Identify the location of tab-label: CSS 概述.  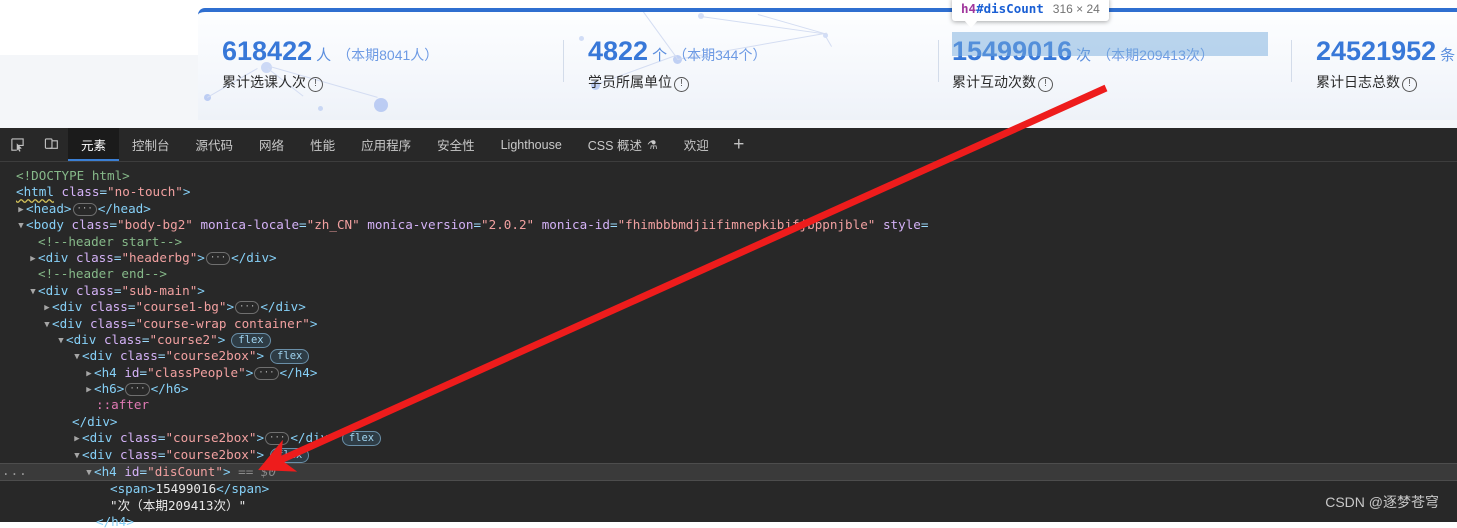
(614, 146).